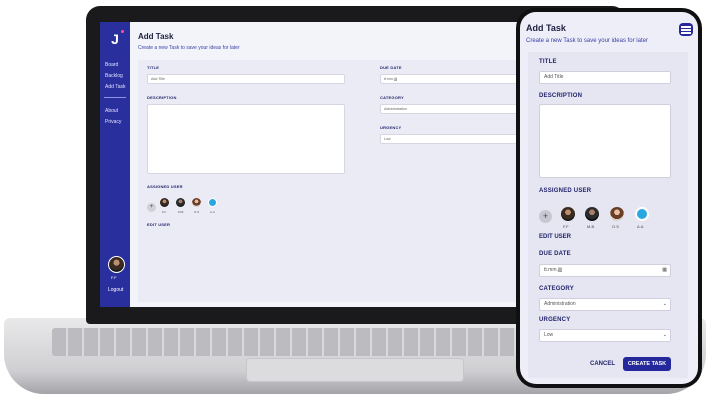  I want to click on phone-due-date-value: tt.mm.jjjj, so click(553, 270).